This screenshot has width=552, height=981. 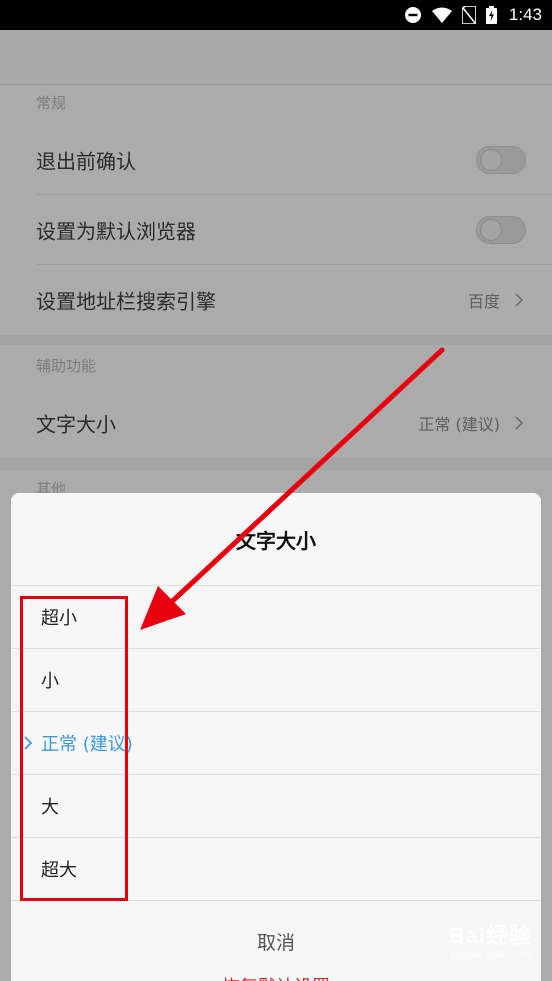 What do you see at coordinates (491, 955) in the screenshot?
I see `watermark-sub: jingyan.baidu.com` at bounding box center [491, 955].